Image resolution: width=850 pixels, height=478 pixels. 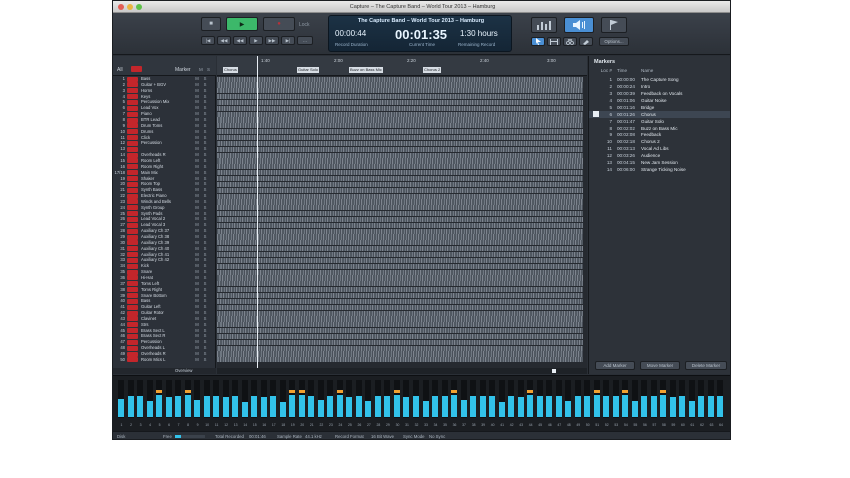 What do you see at coordinates (432, 70) in the screenshot?
I see `marker-flag: Chorus 2` at bounding box center [432, 70].